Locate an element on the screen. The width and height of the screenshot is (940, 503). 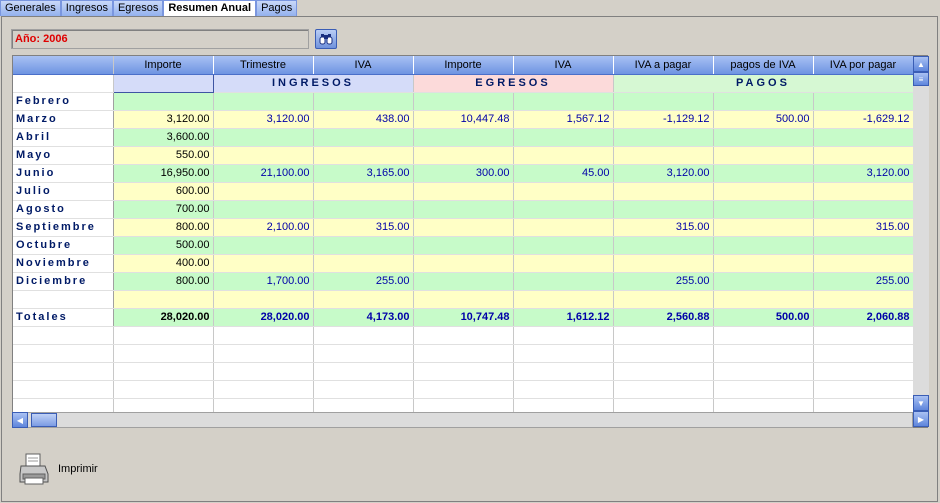
value-cell: 300.00 is located at coordinates (463, 173).